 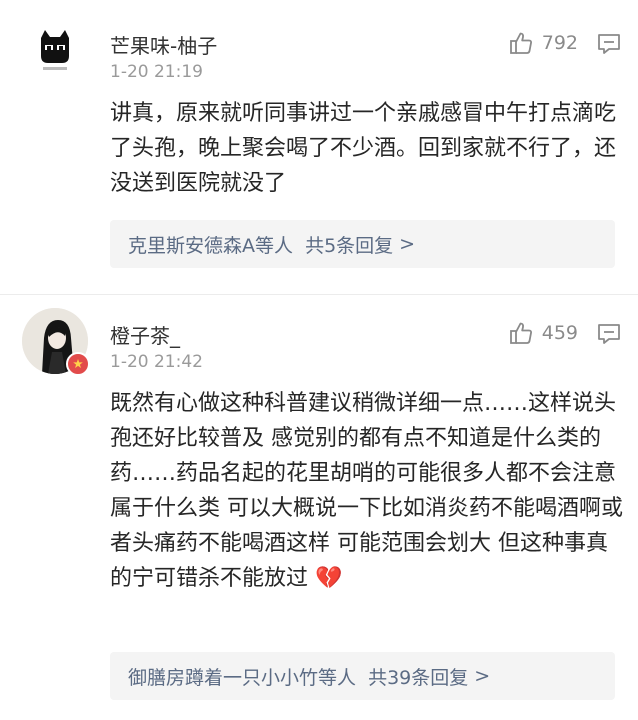 What do you see at coordinates (329, 578) in the screenshot?
I see `broken-heart-emoji: 💔` at bounding box center [329, 578].